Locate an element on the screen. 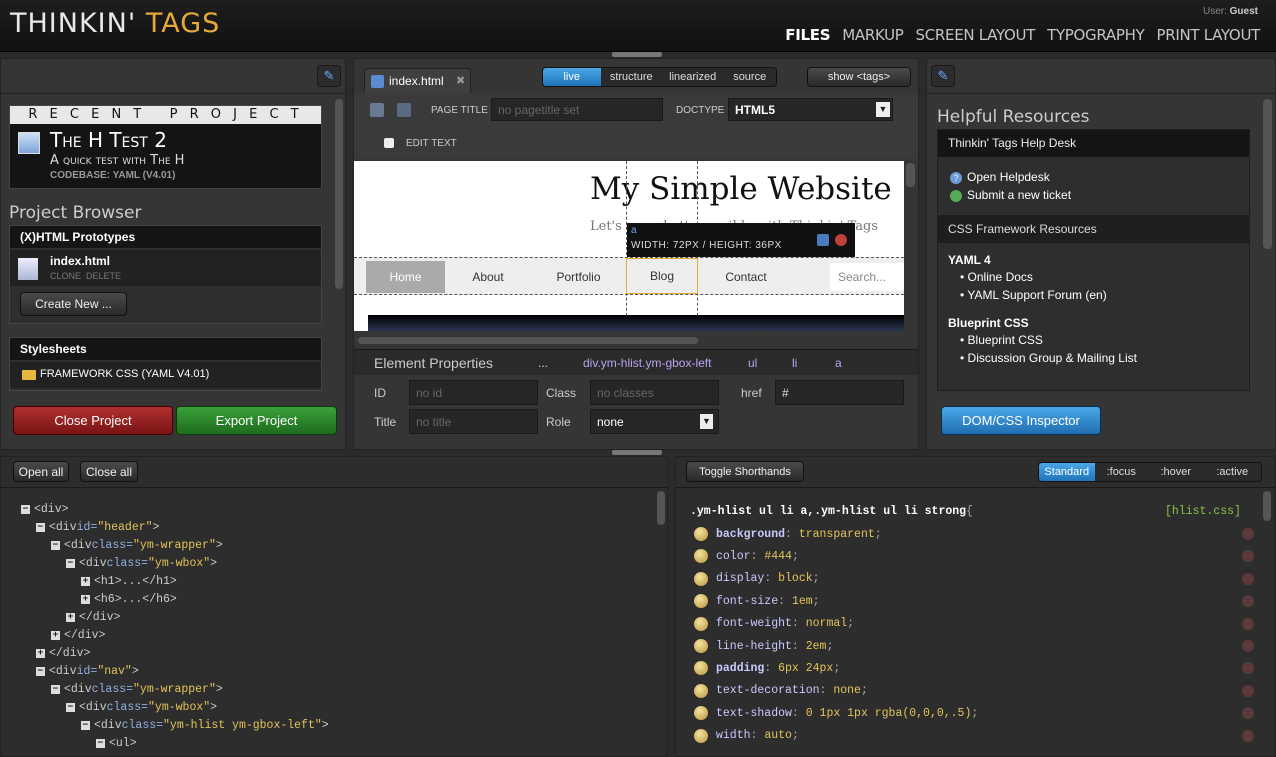 The width and height of the screenshot is (1276, 757). site-title: My Simple Website is located at coordinates (741, 189).